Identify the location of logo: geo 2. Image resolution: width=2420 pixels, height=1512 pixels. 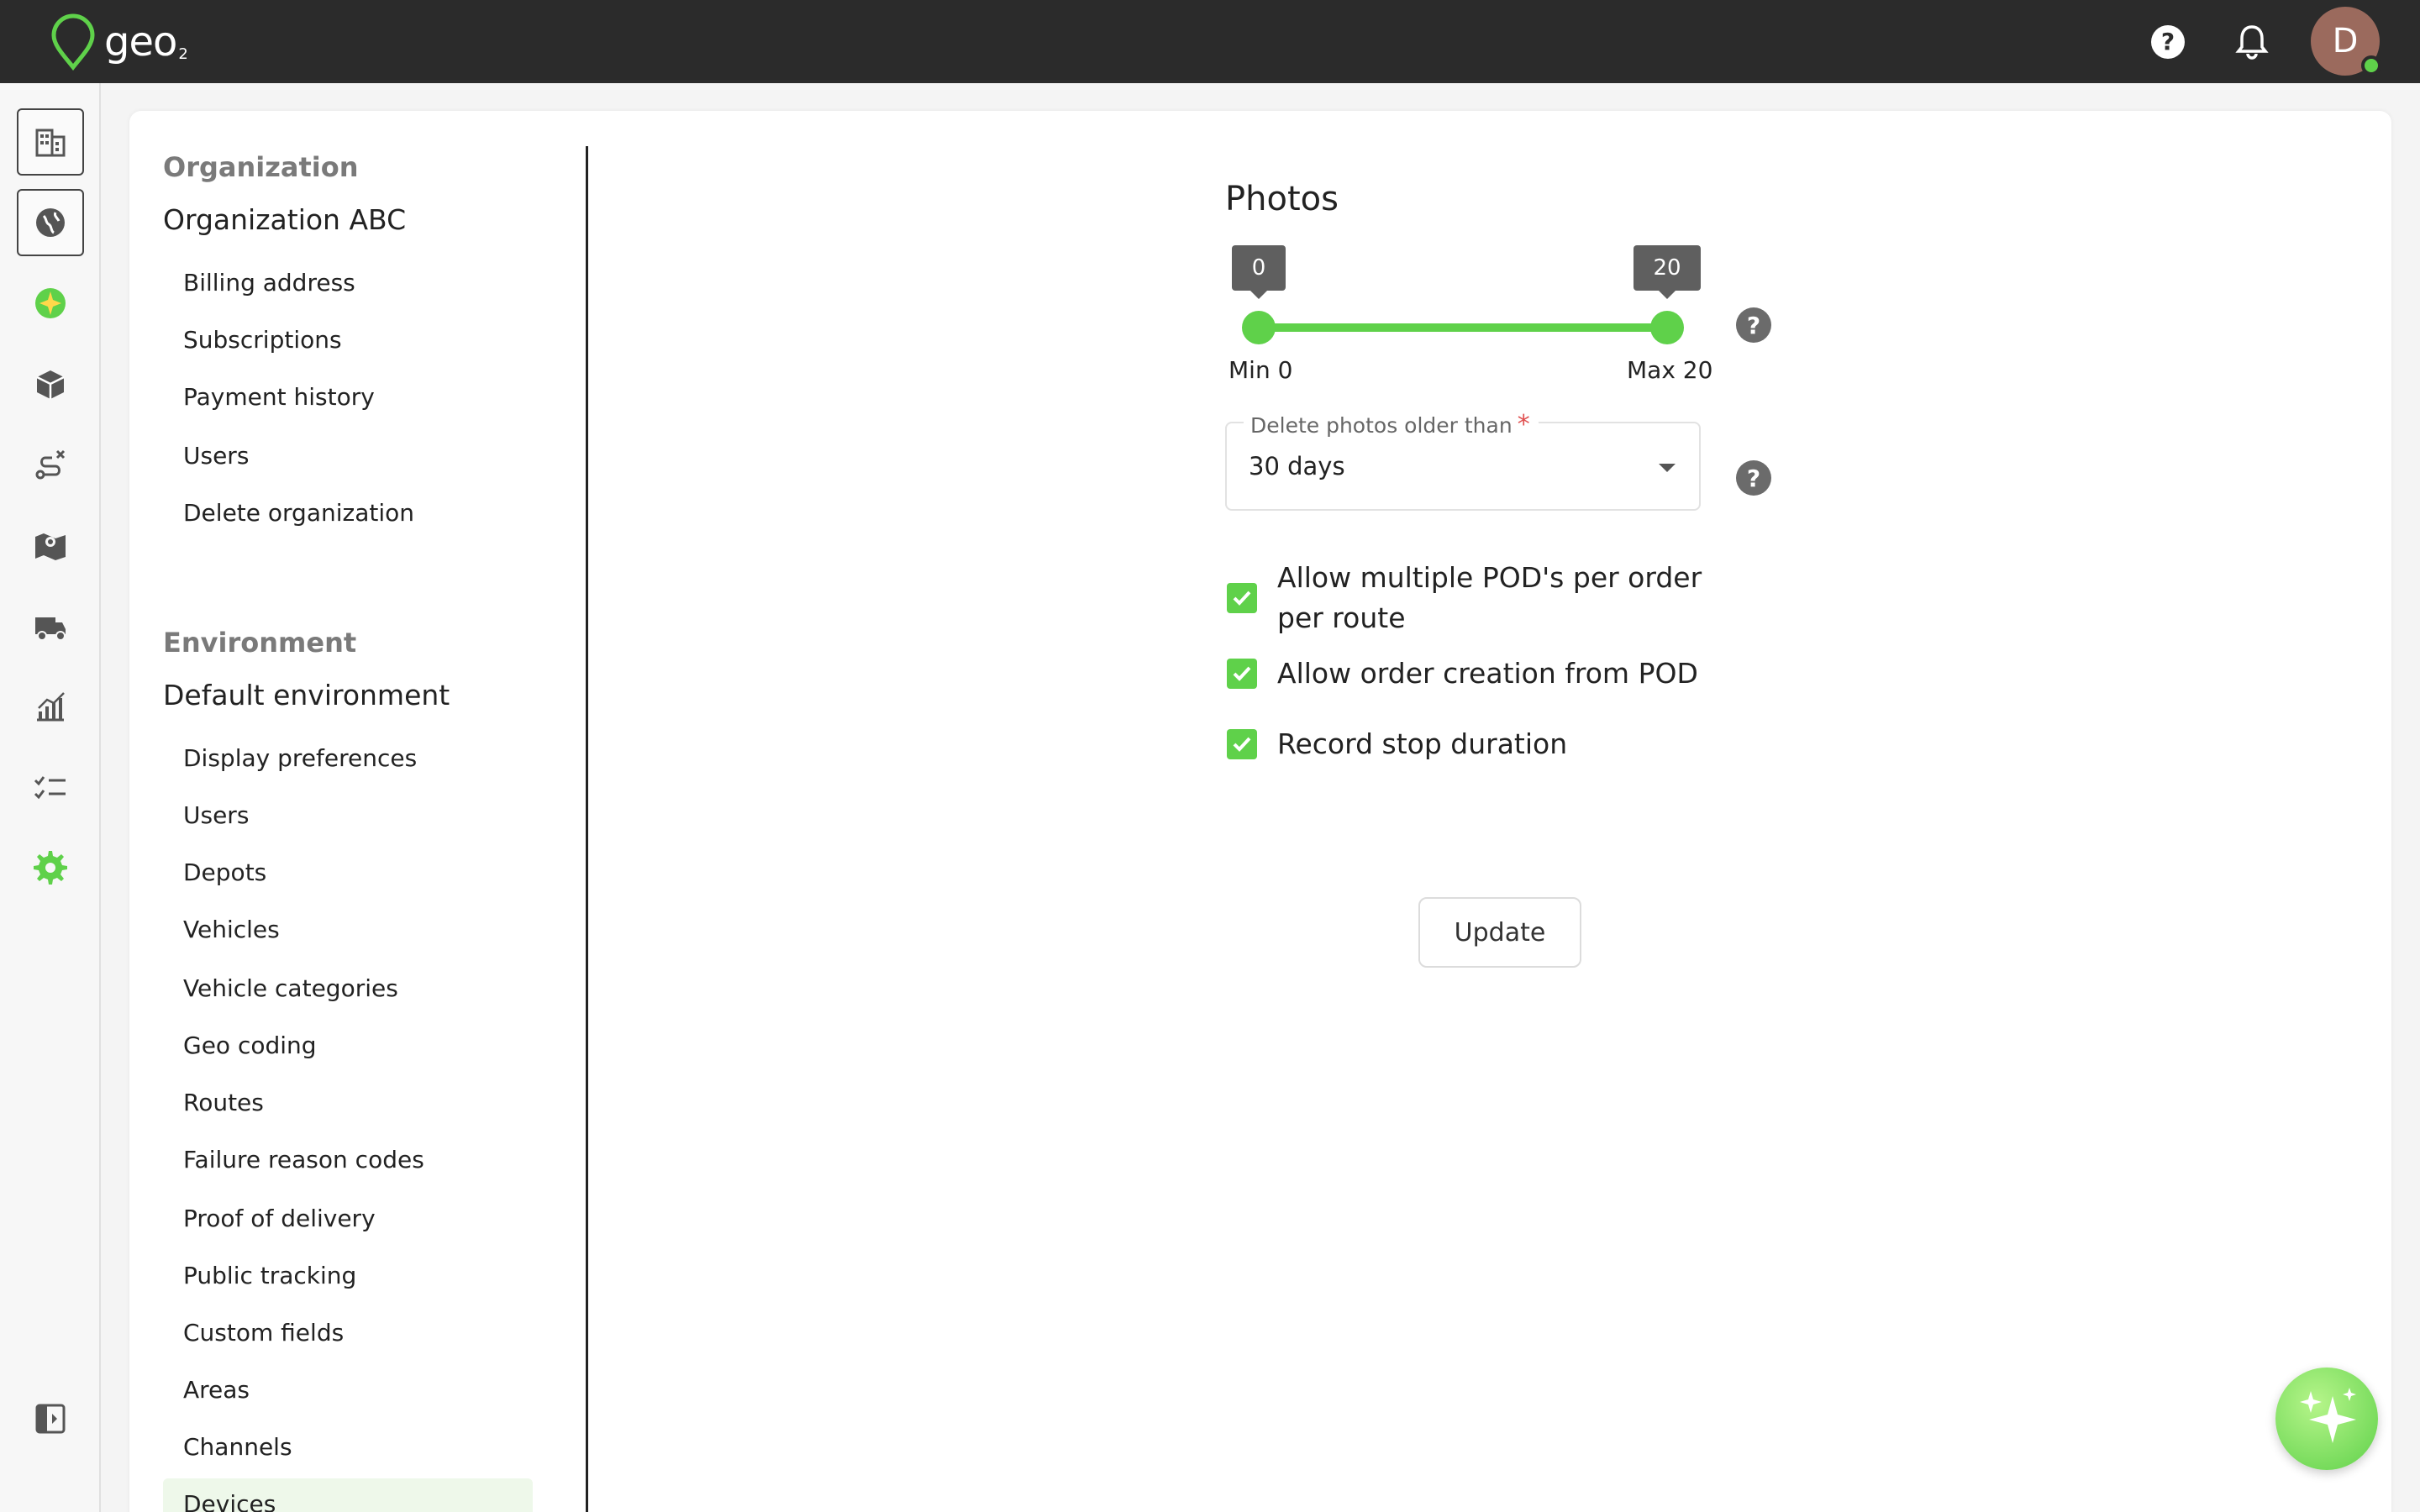
(117, 42).